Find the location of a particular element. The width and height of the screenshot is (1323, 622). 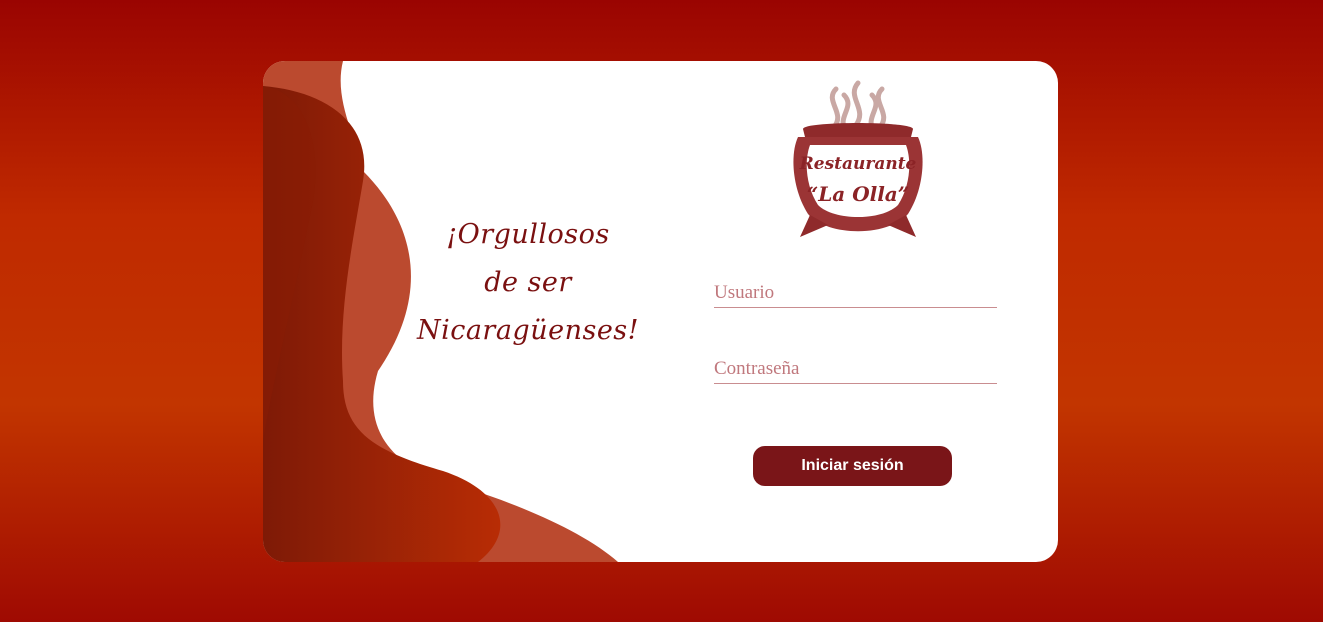

password-field is located at coordinates (855, 371).